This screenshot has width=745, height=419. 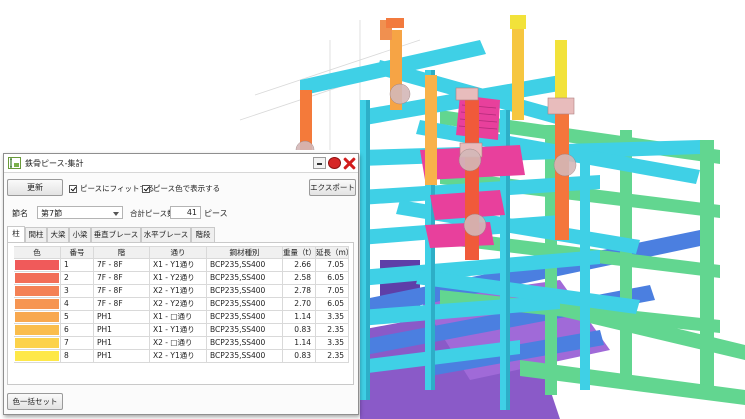 What do you see at coordinates (299, 278) in the screenshot?
I see `cell-weight: 2.58` at bounding box center [299, 278].